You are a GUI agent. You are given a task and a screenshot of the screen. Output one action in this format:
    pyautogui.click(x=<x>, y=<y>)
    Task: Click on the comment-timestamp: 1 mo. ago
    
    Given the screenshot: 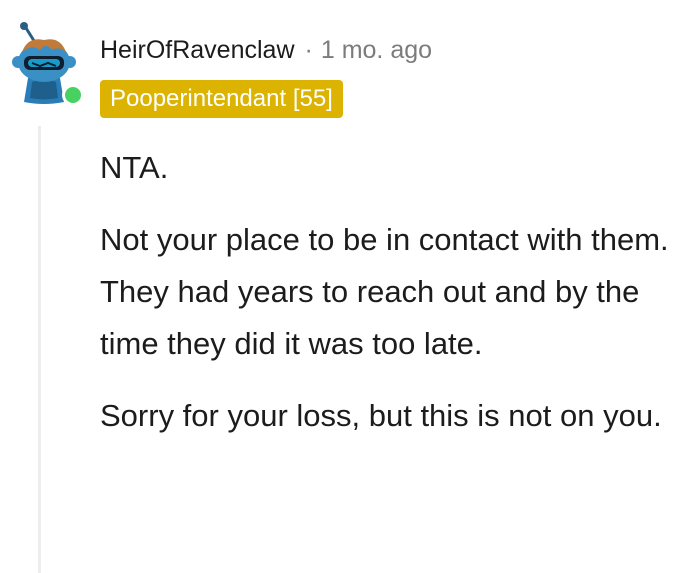 What is the action you would take?
    pyautogui.click(x=376, y=50)
    